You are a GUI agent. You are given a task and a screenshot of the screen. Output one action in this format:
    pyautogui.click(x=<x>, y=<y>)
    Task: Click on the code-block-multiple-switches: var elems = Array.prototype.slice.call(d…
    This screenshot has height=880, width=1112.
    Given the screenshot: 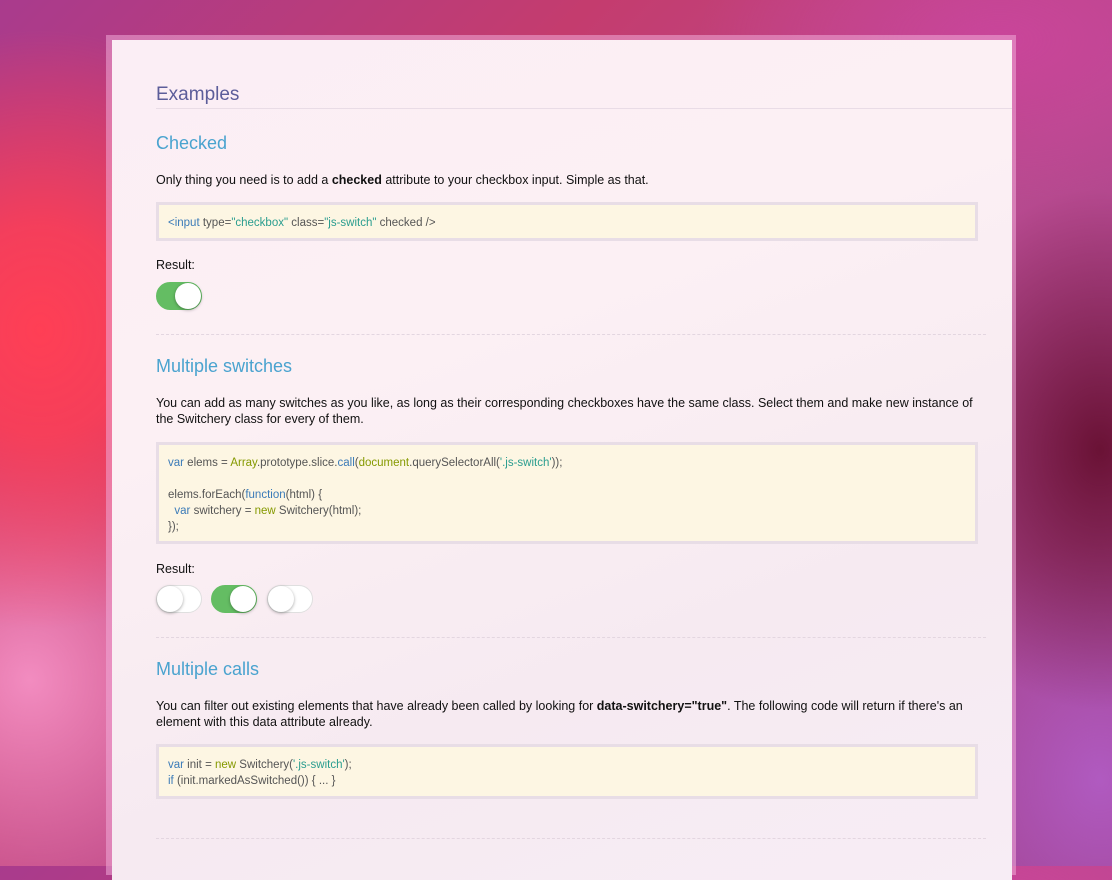 What is the action you would take?
    pyautogui.click(x=567, y=493)
    